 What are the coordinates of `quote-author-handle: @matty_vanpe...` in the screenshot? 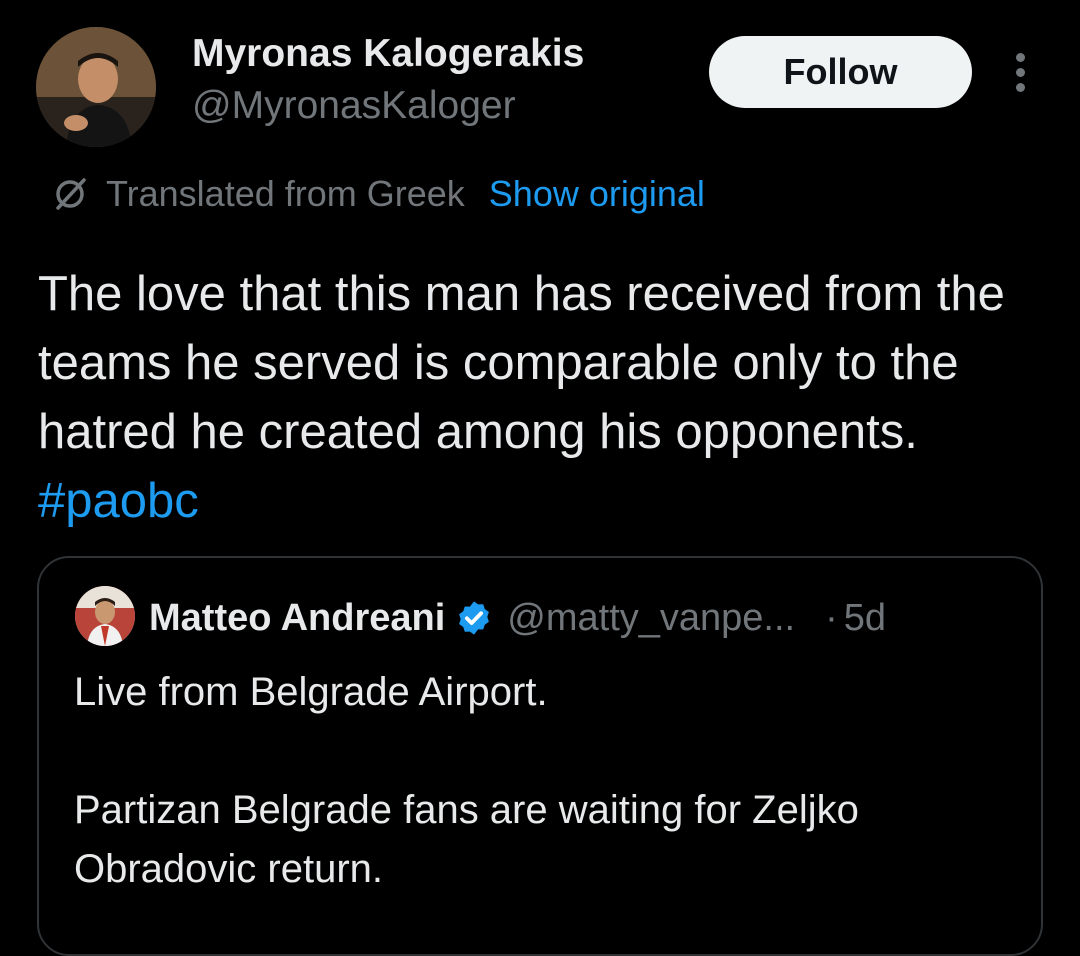 It's located at (651, 618).